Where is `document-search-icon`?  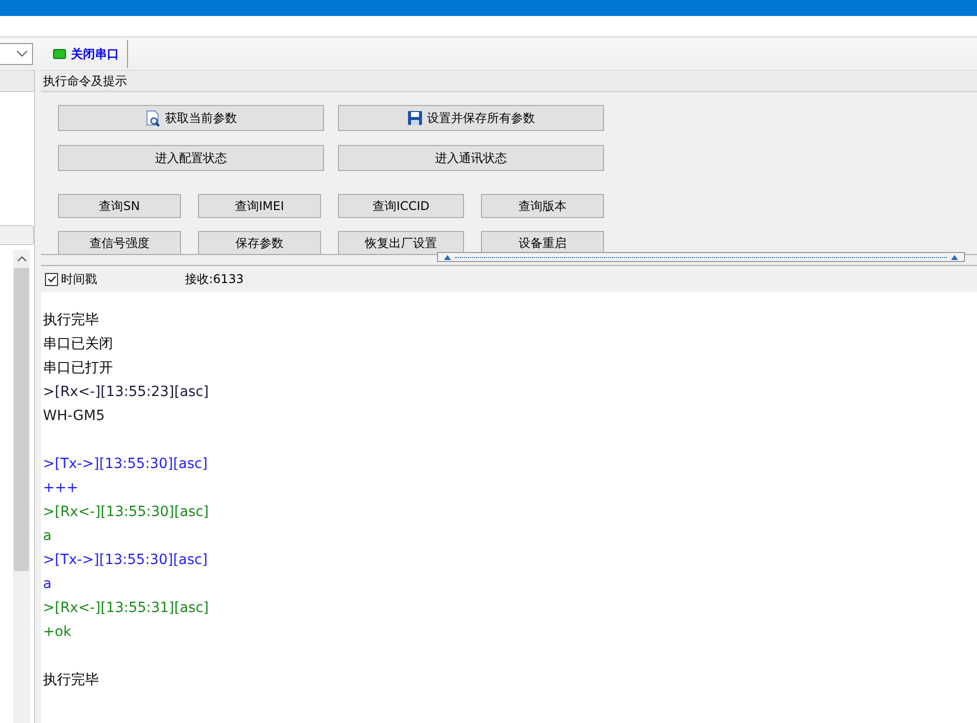 document-search-icon is located at coordinates (153, 118).